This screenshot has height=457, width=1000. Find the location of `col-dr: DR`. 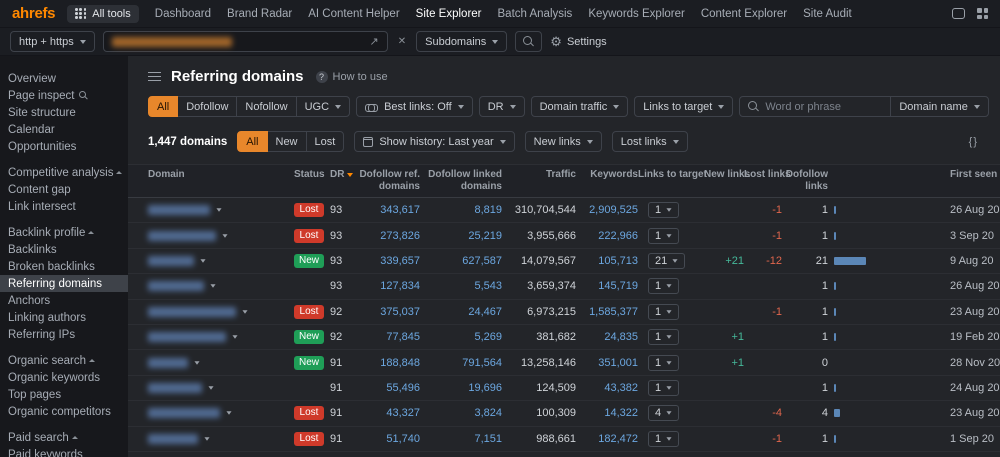

col-dr: DR is located at coordinates (344, 175).